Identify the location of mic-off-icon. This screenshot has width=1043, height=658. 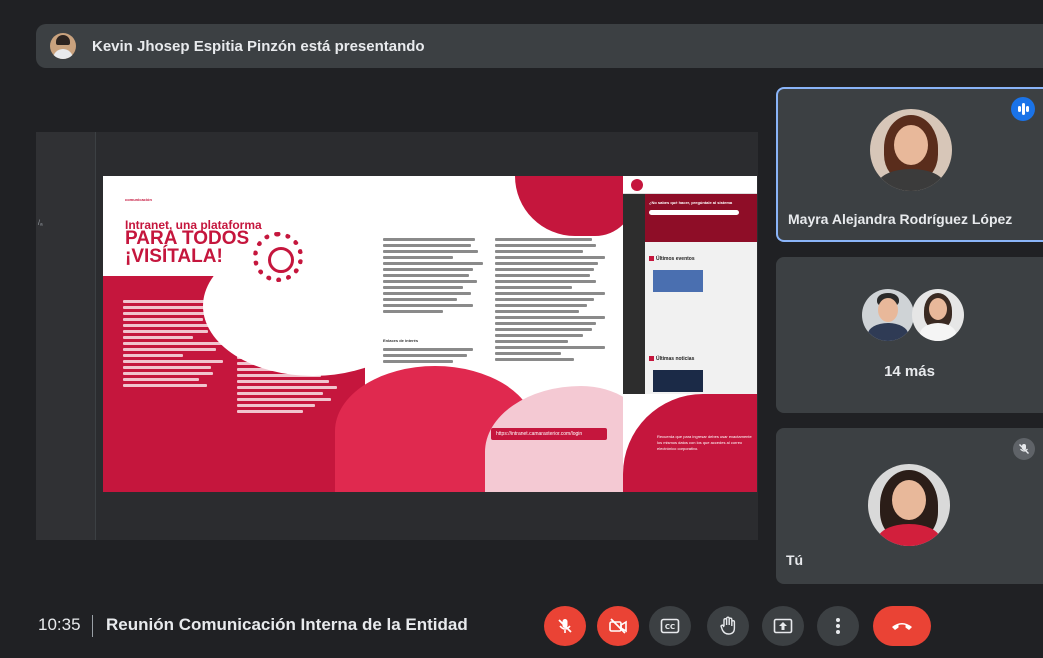
(565, 626).